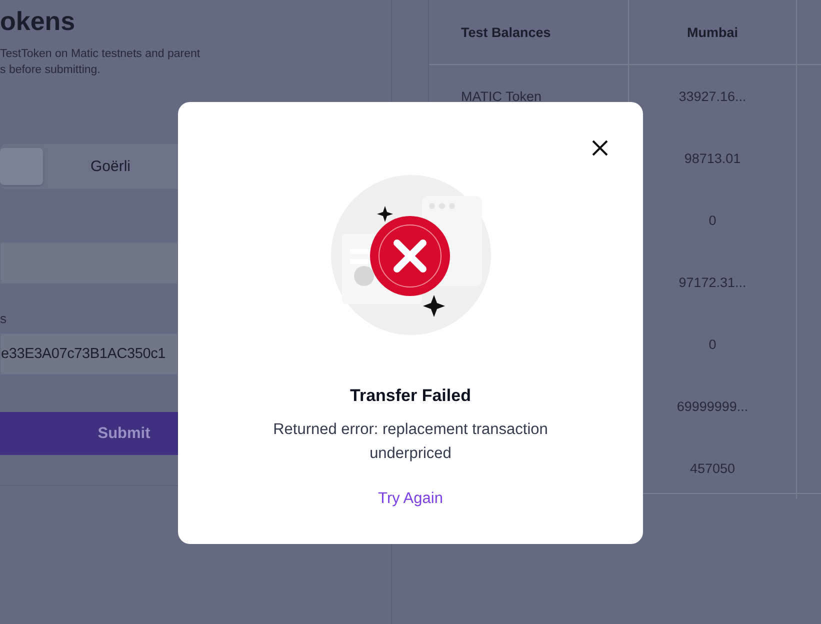  I want to click on error-message: Returned error: replacement transaction underpriced, so click(410, 442).